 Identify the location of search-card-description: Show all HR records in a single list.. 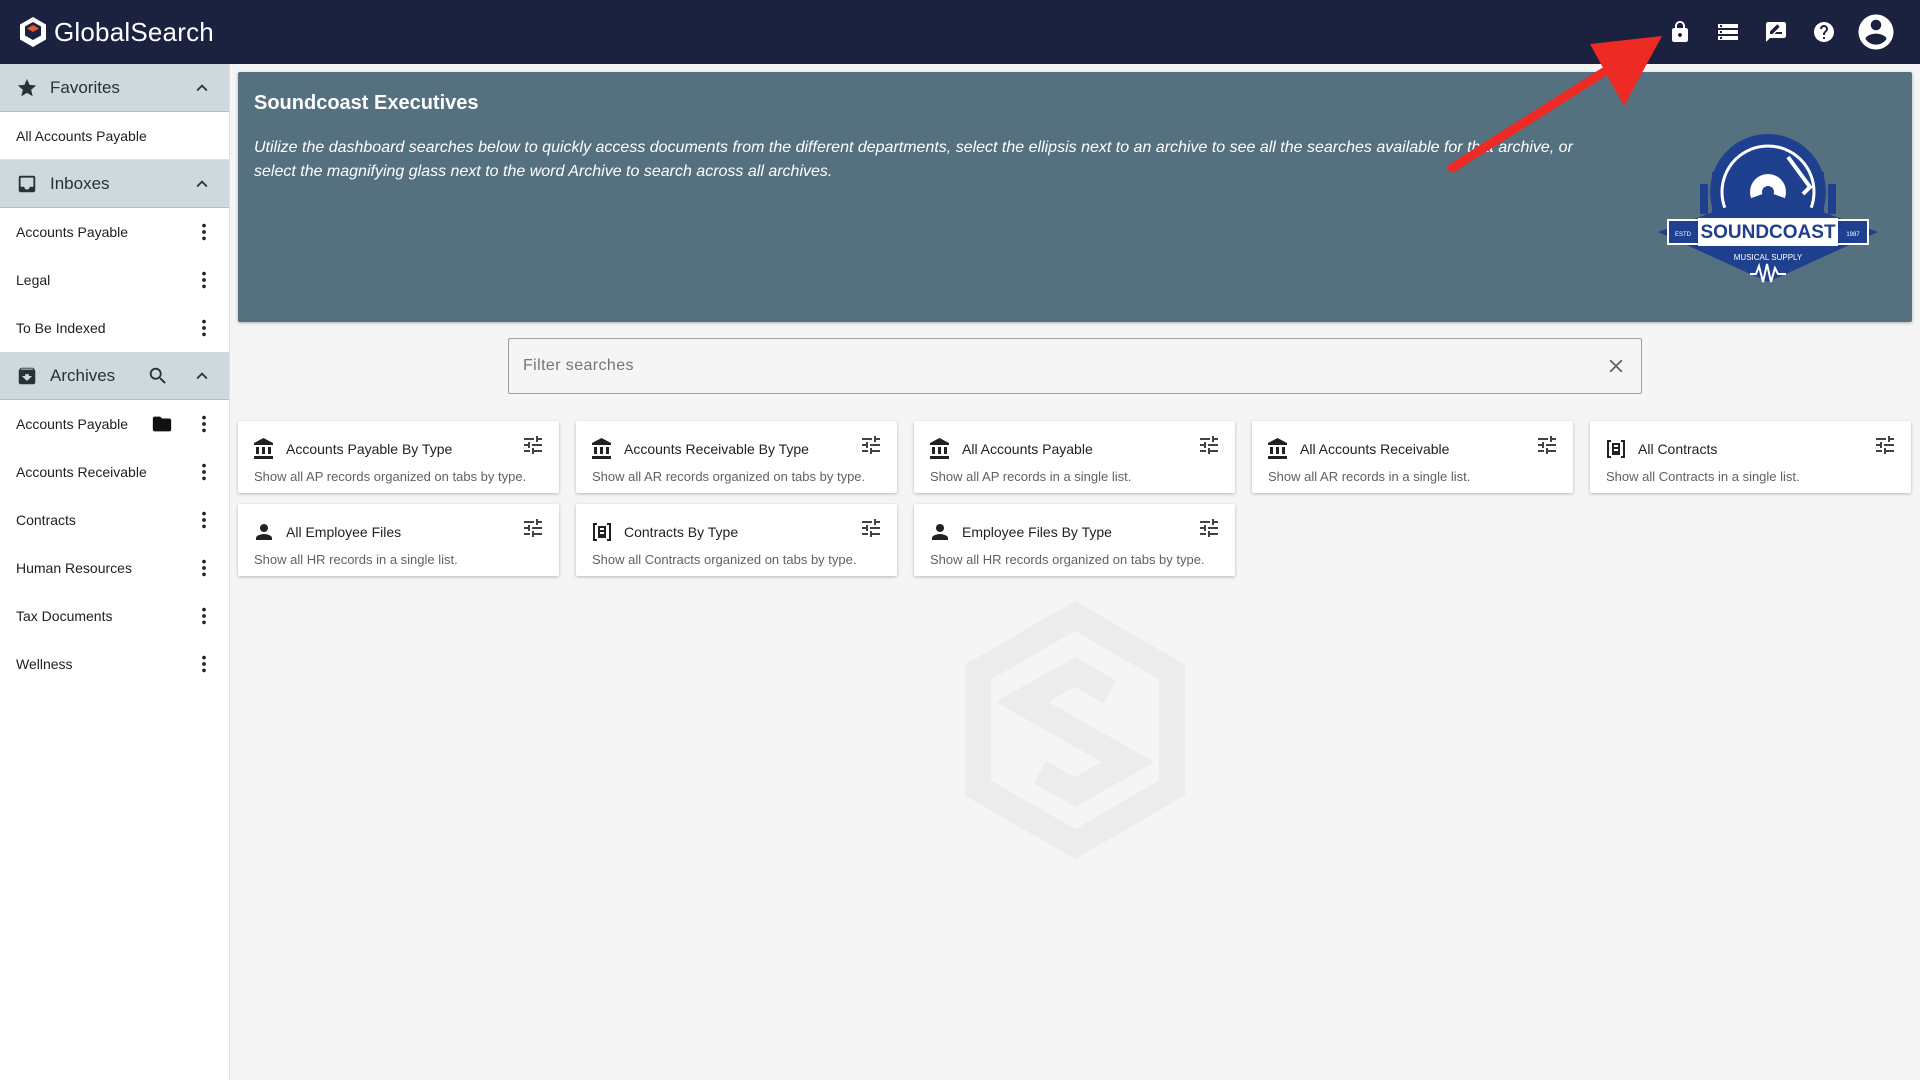
(356, 559).